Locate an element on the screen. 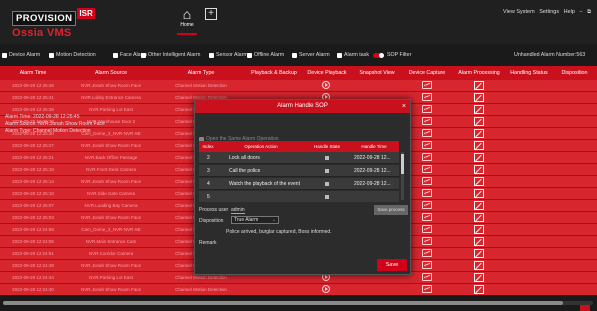 Image resolution: width=597 pixels, height=311 pixels. col-disposition: Disposition is located at coordinates (574, 73).